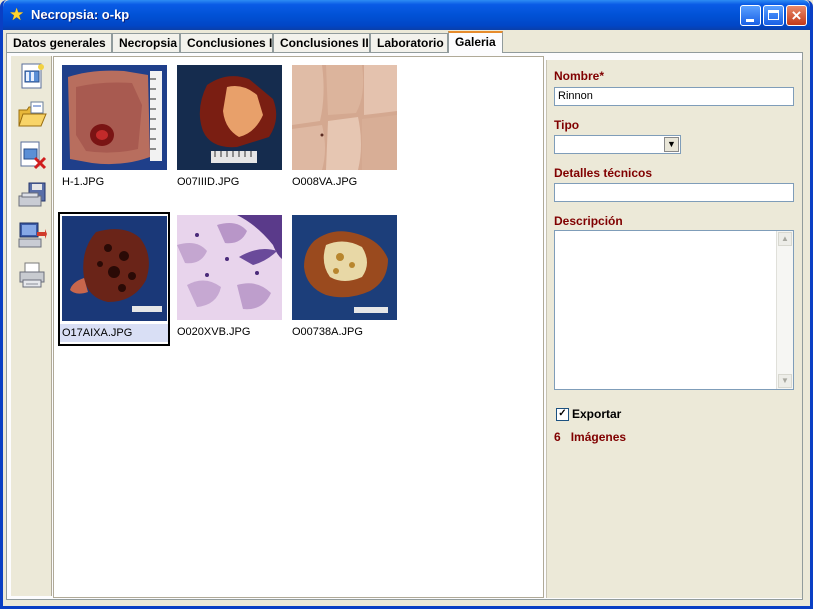  What do you see at coordinates (597, 414) in the screenshot?
I see `exportar-label: Exportar` at bounding box center [597, 414].